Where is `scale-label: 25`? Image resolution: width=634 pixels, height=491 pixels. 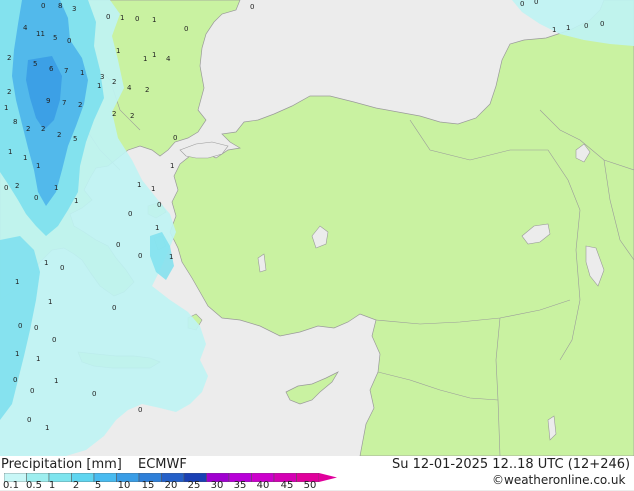
scale-label: 25 is located at coordinates (194, 485).